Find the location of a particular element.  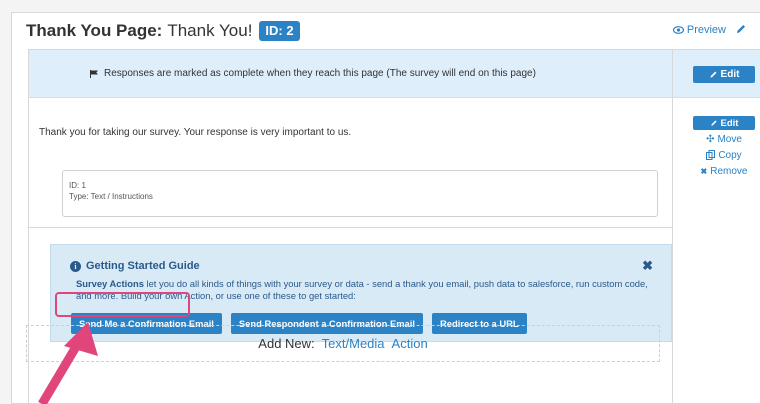

copy-label: Copy is located at coordinates (730, 155).